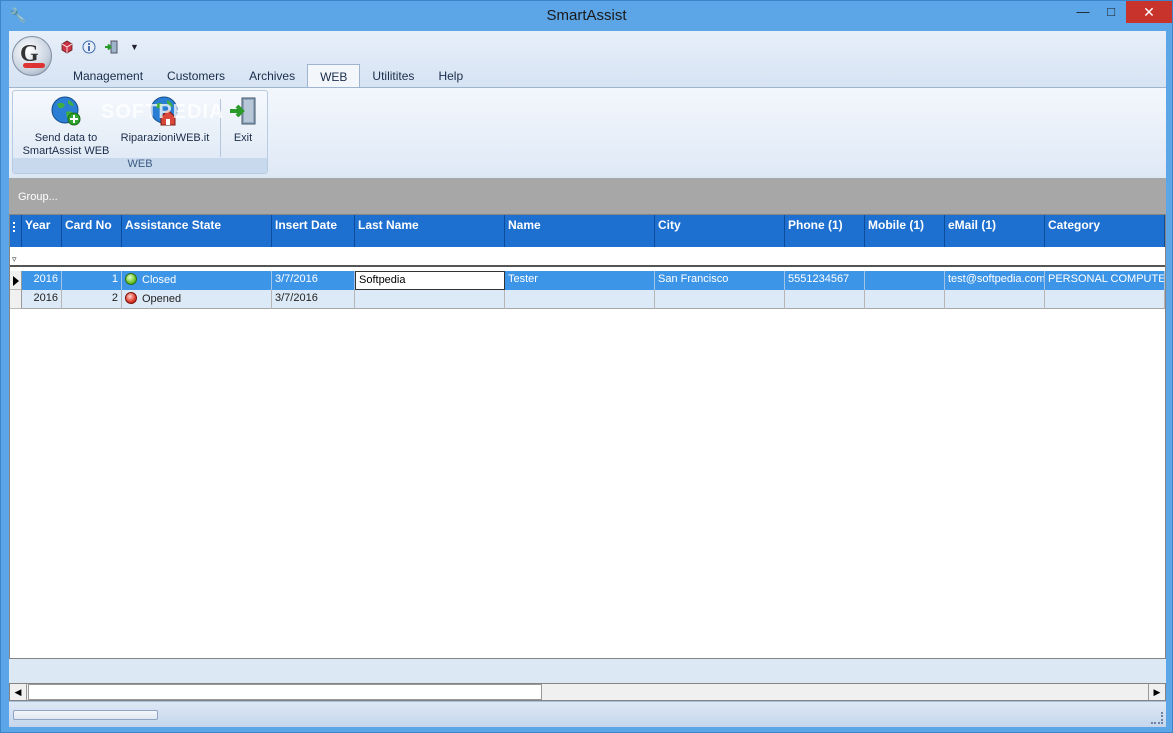 Image resolution: width=1173 pixels, height=733 pixels. What do you see at coordinates (165, 138) in the screenshot?
I see `riparazioni-web-label: RiparazioniWEB.it` at bounding box center [165, 138].